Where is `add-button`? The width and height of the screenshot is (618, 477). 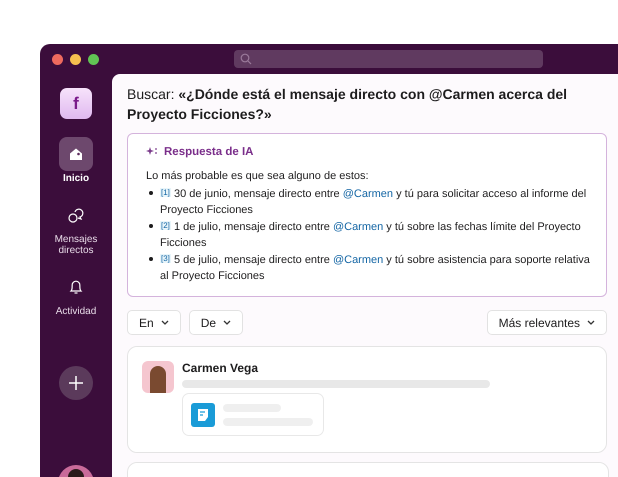
add-button is located at coordinates (76, 383).